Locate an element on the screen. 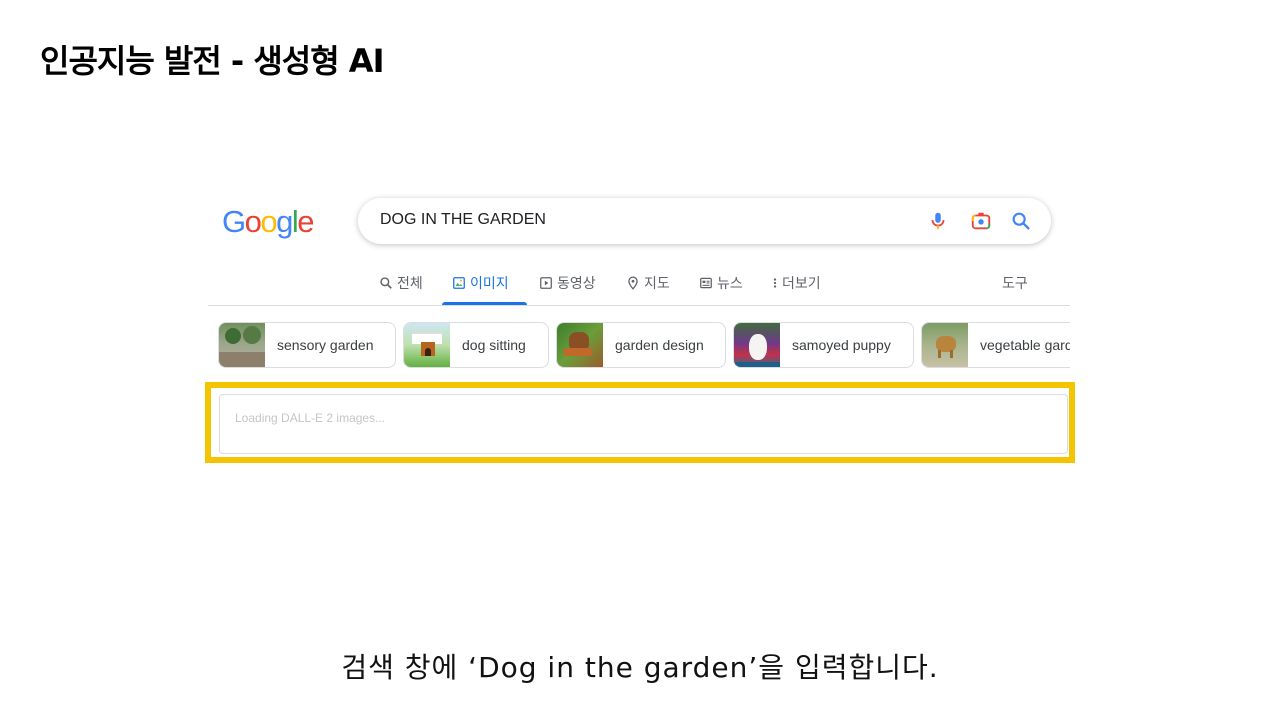  tab-label: 더보기 is located at coordinates (801, 283).